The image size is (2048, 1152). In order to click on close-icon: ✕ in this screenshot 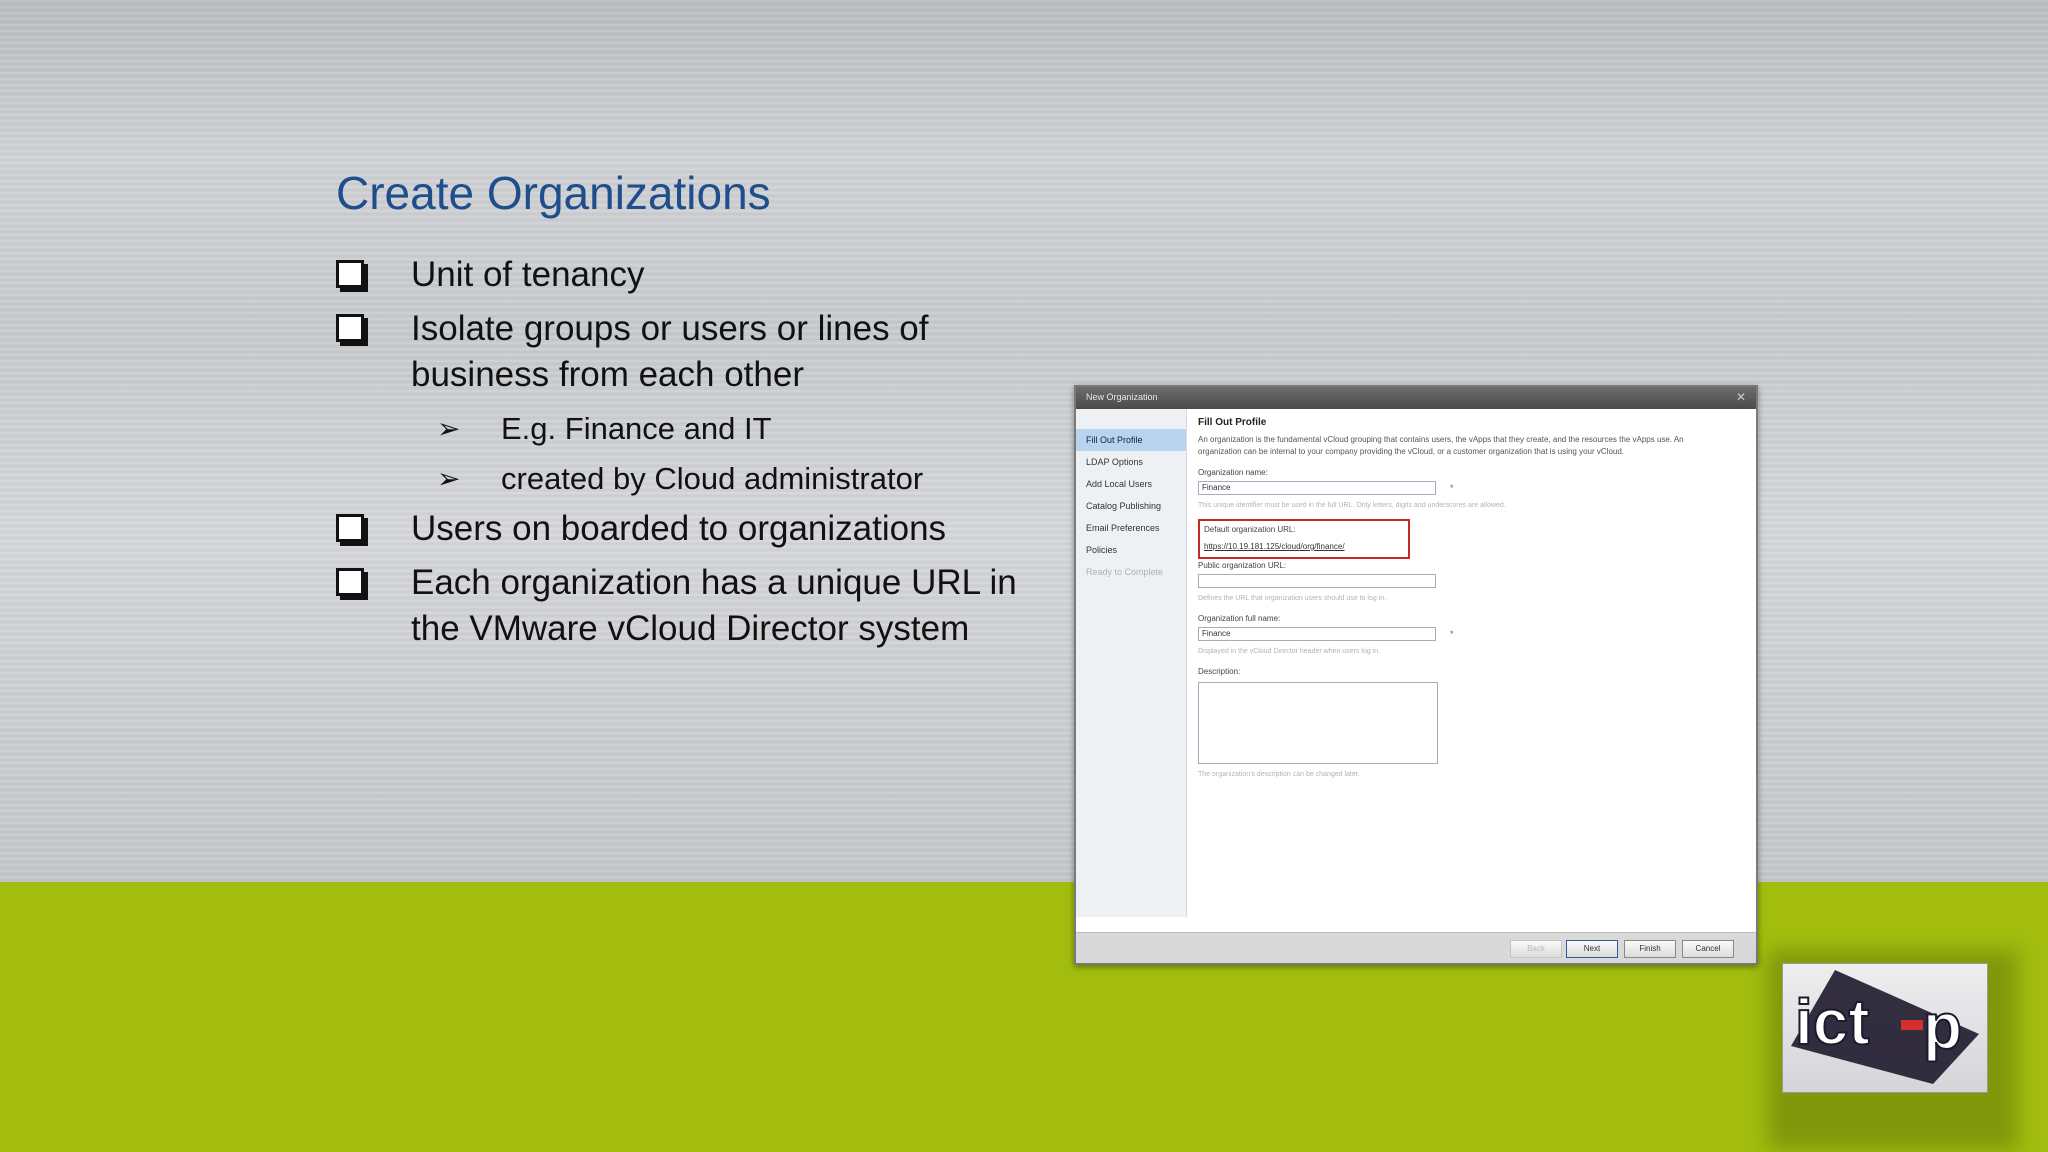, I will do `click(1741, 397)`.